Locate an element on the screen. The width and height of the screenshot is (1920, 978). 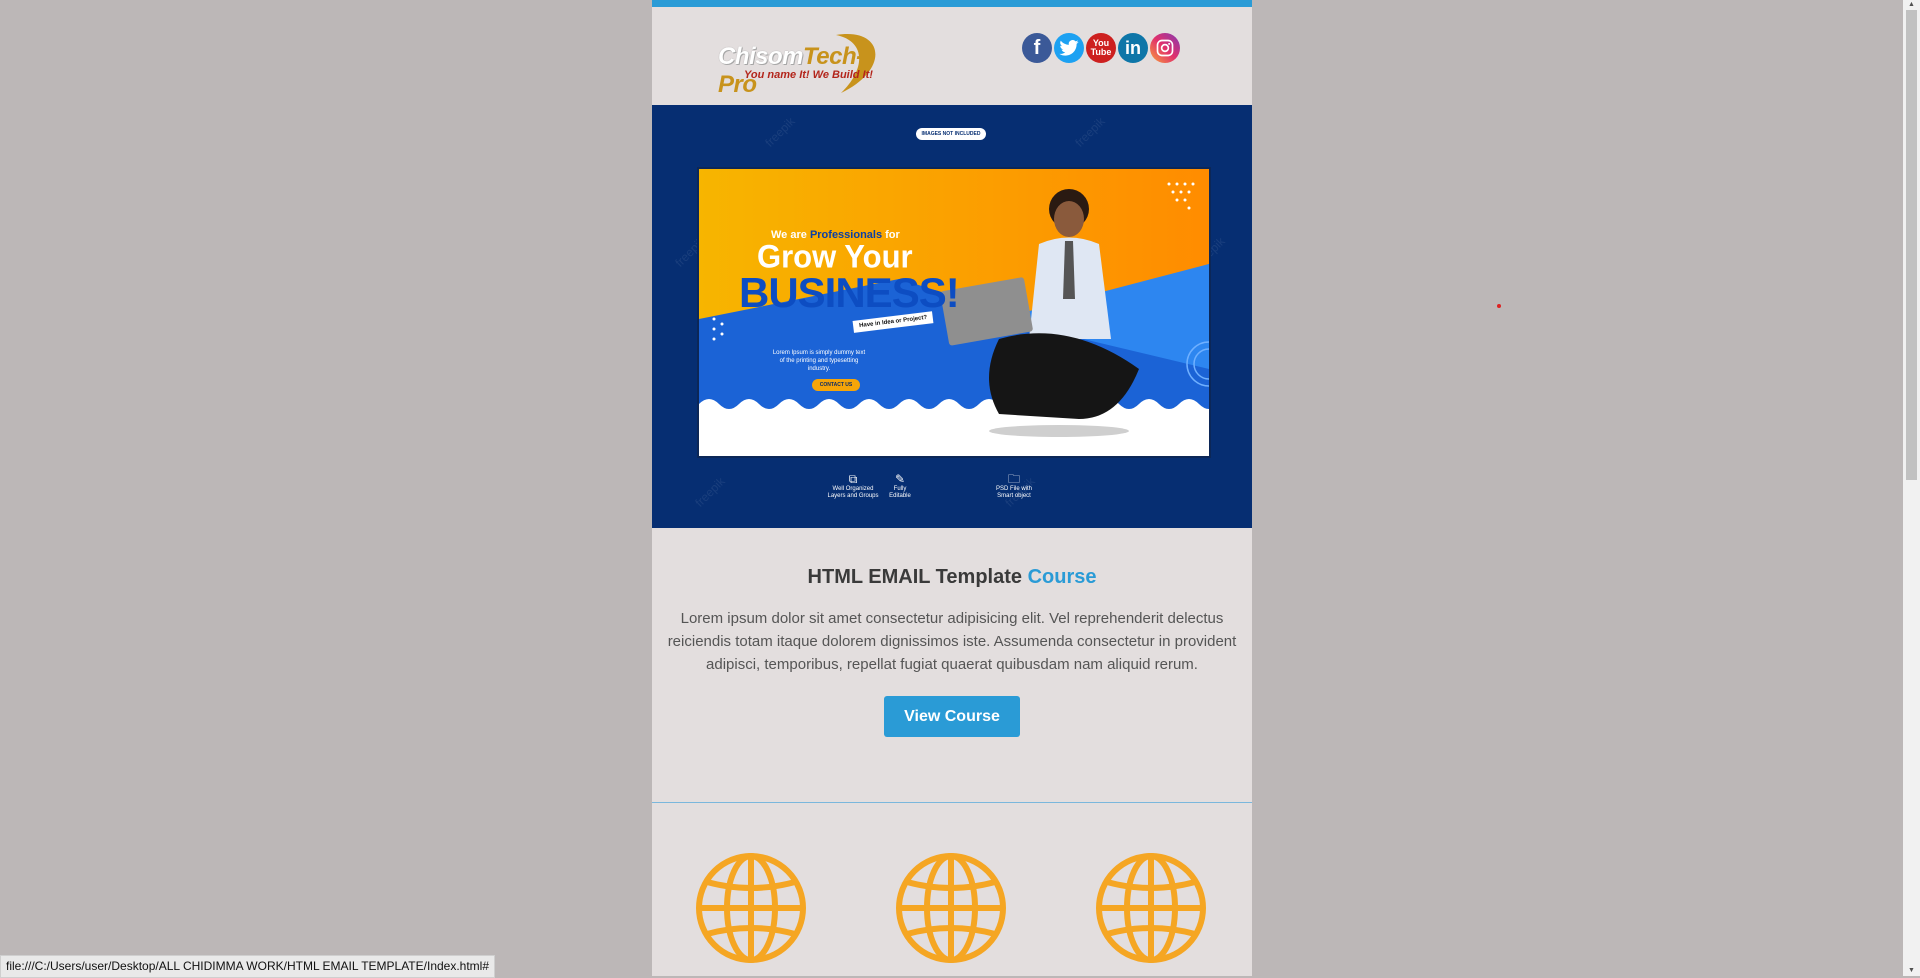
page-scrollbar: ▲ ▼ is located at coordinates (1911, 488).